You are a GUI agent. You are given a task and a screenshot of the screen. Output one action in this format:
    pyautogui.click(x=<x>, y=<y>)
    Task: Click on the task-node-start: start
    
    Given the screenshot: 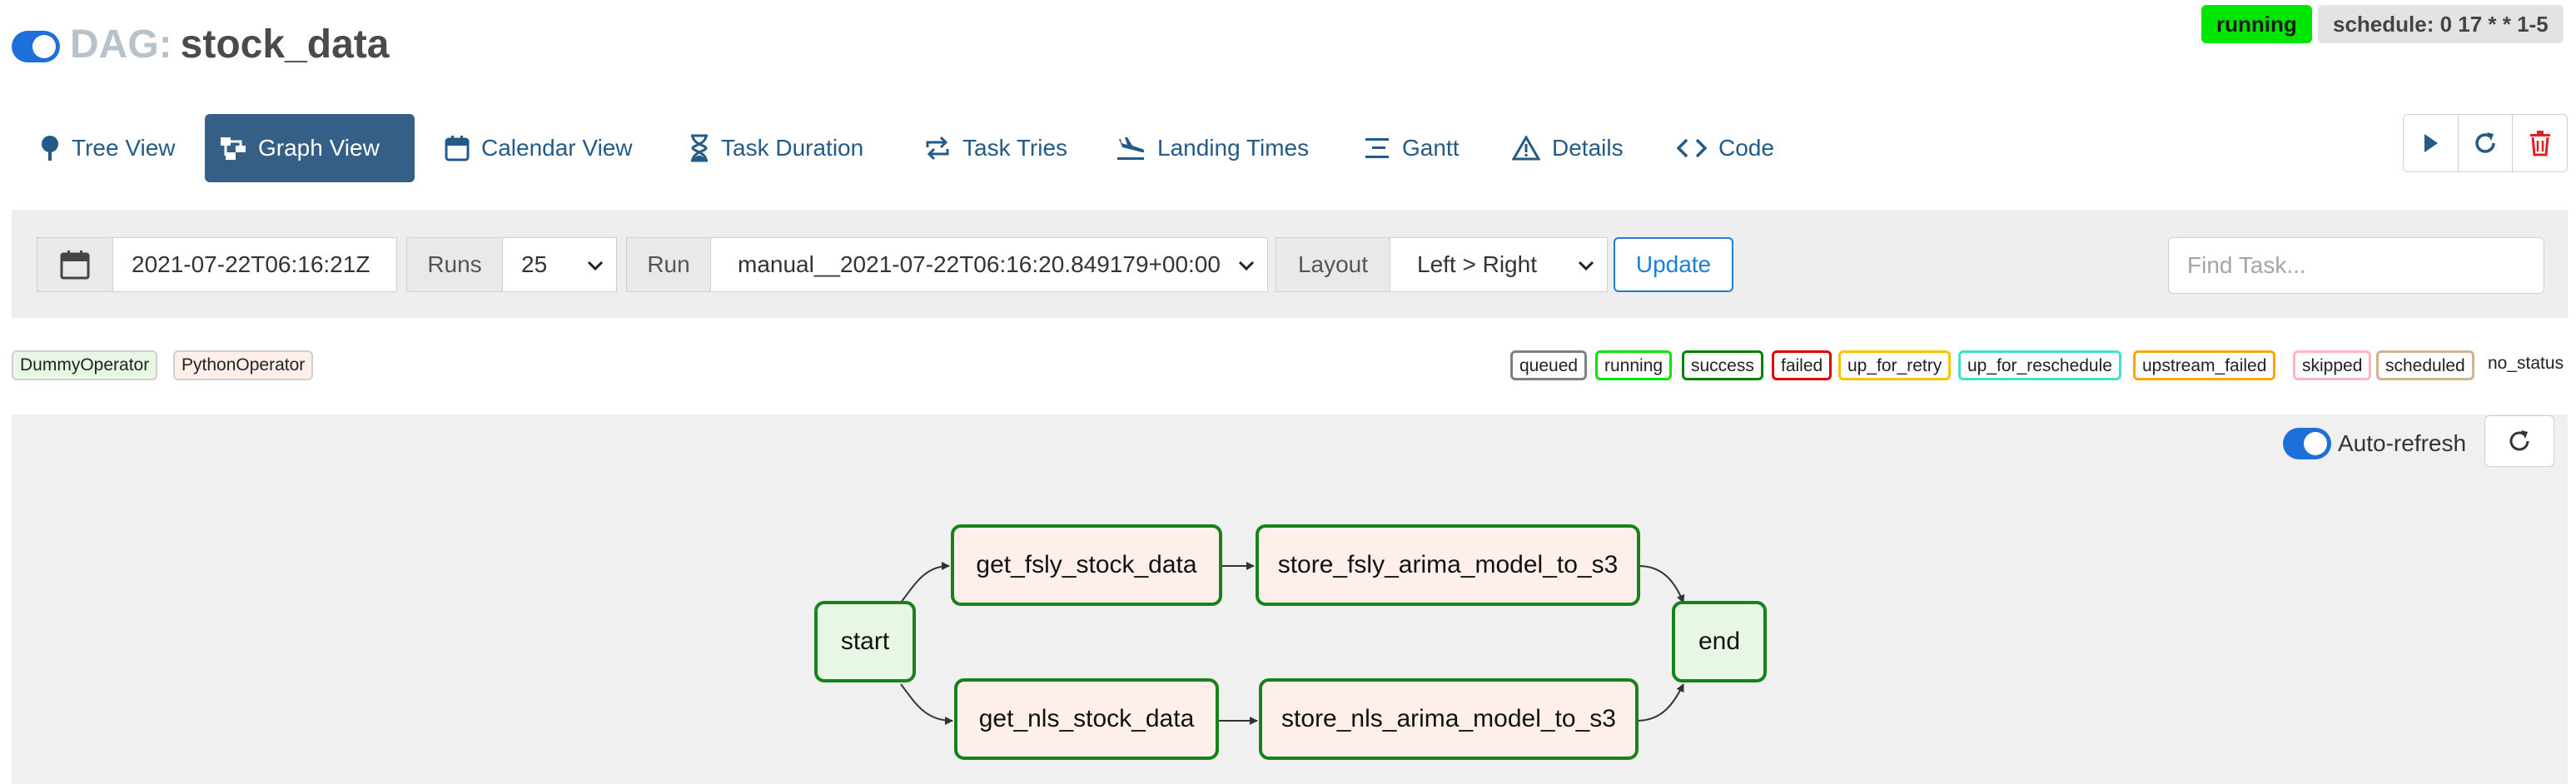 What is the action you would take?
    pyautogui.click(x=865, y=641)
    